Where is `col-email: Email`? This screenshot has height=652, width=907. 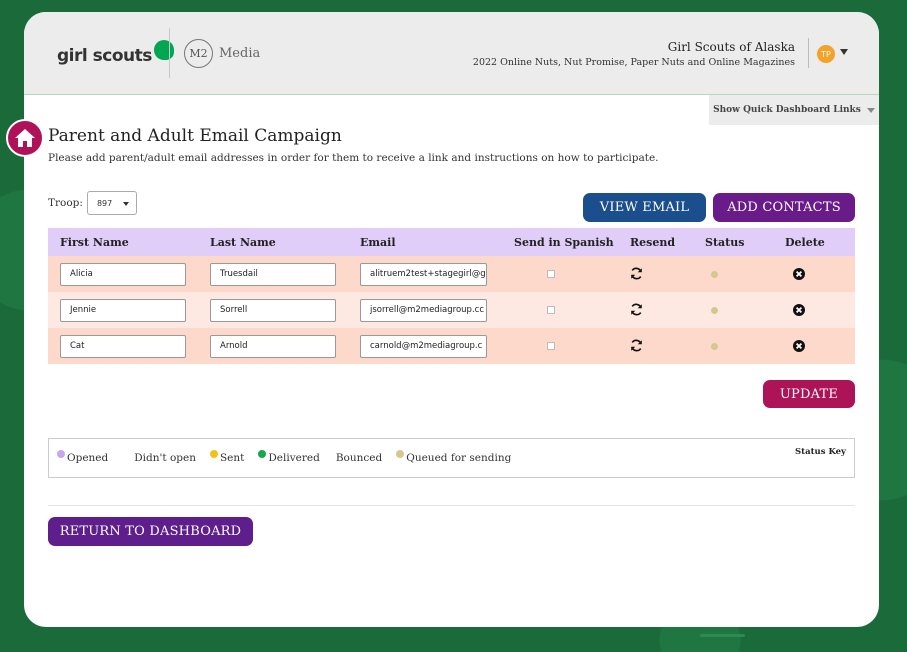 col-email: Email is located at coordinates (378, 242).